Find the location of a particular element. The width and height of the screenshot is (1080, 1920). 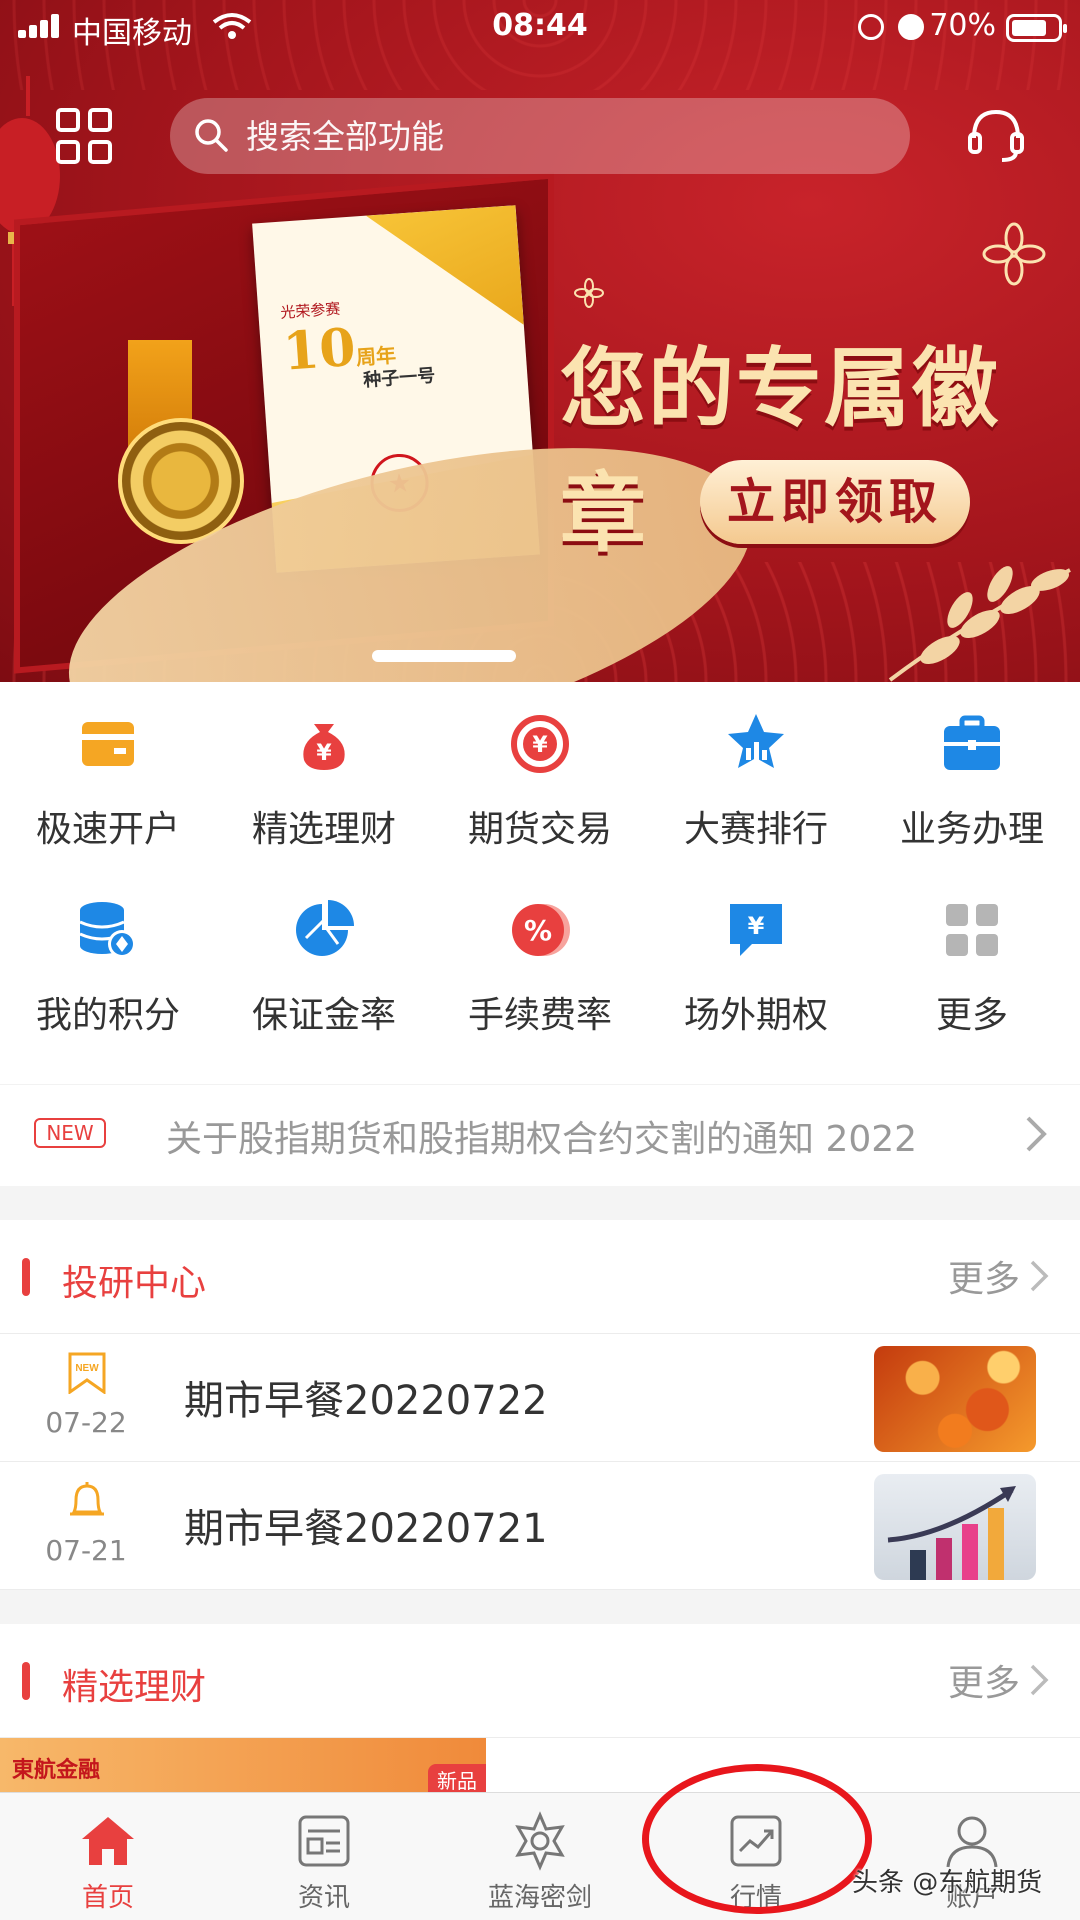

briefcase-icon is located at coordinates (972, 742).